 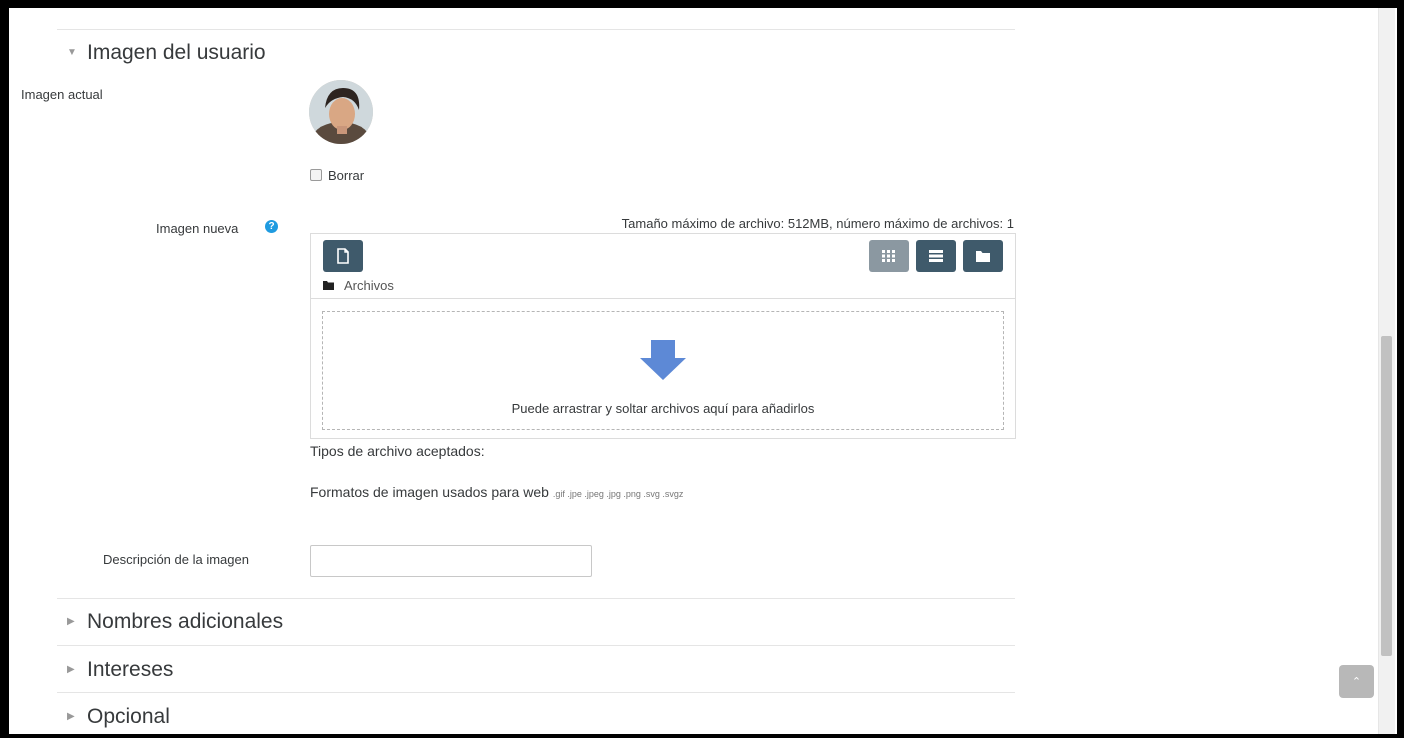 I want to click on arrow-down-icon, so click(x=663, y=360).